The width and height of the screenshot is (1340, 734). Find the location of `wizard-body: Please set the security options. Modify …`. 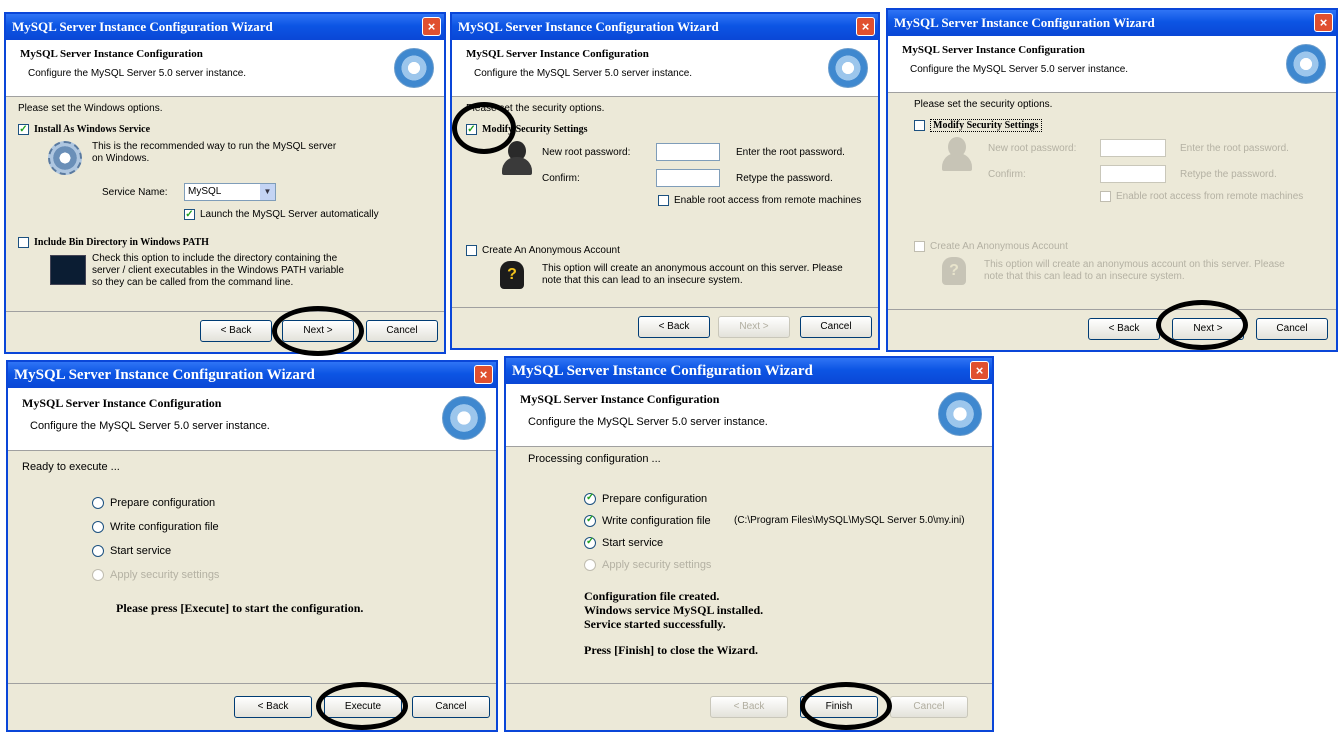

wizard-body: Please set the security options. Modify … is located at coordinates (1112, 201).